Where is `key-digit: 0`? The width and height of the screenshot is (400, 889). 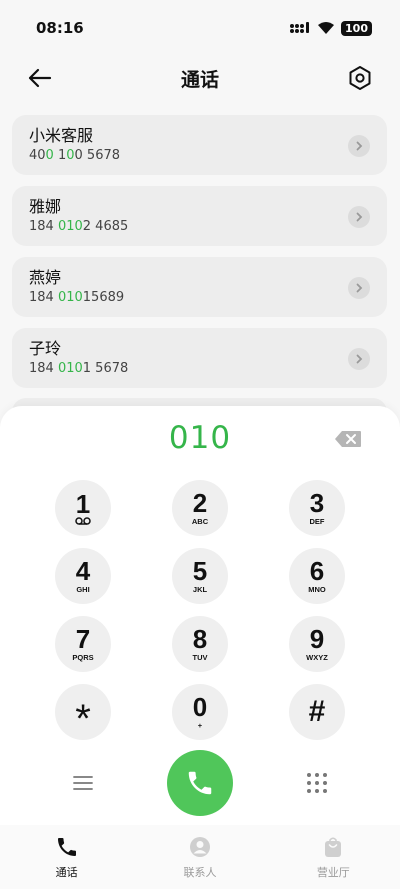 key-digit: 0 is located at coordinates (200, 707).